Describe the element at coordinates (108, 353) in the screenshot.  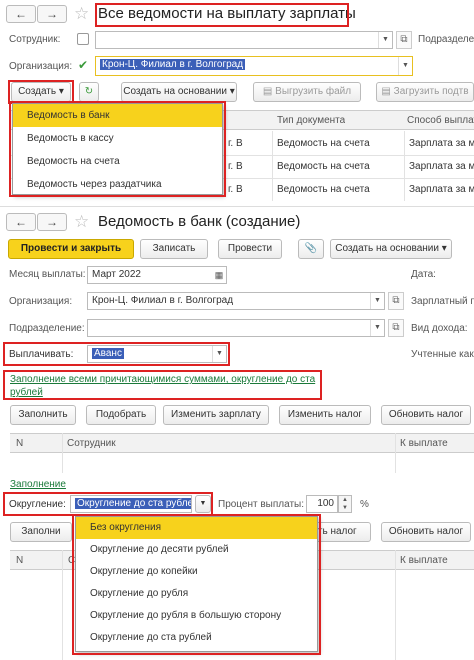
I see `pay-value: Аванс` at that location.